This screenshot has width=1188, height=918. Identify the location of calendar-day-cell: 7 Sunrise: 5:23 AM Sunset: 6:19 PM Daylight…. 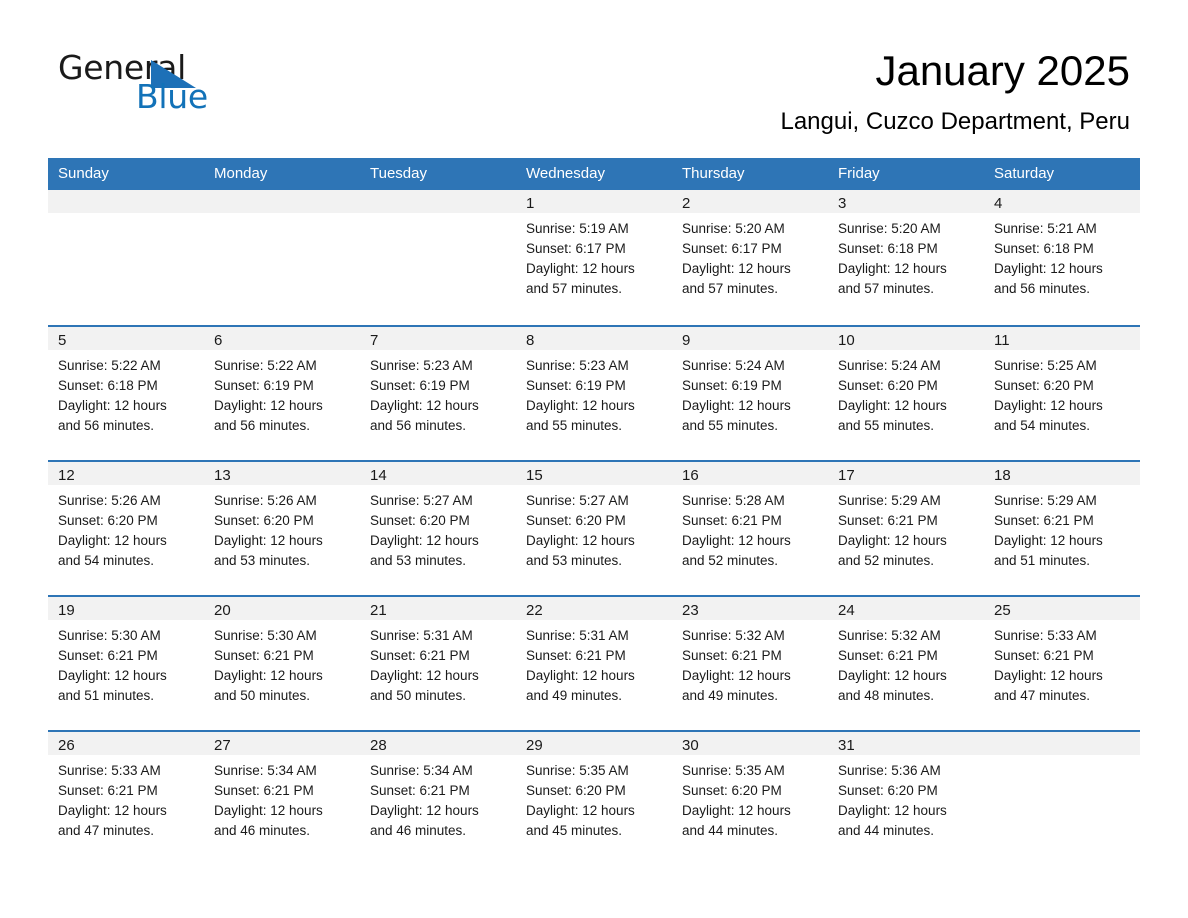
(438, 392).